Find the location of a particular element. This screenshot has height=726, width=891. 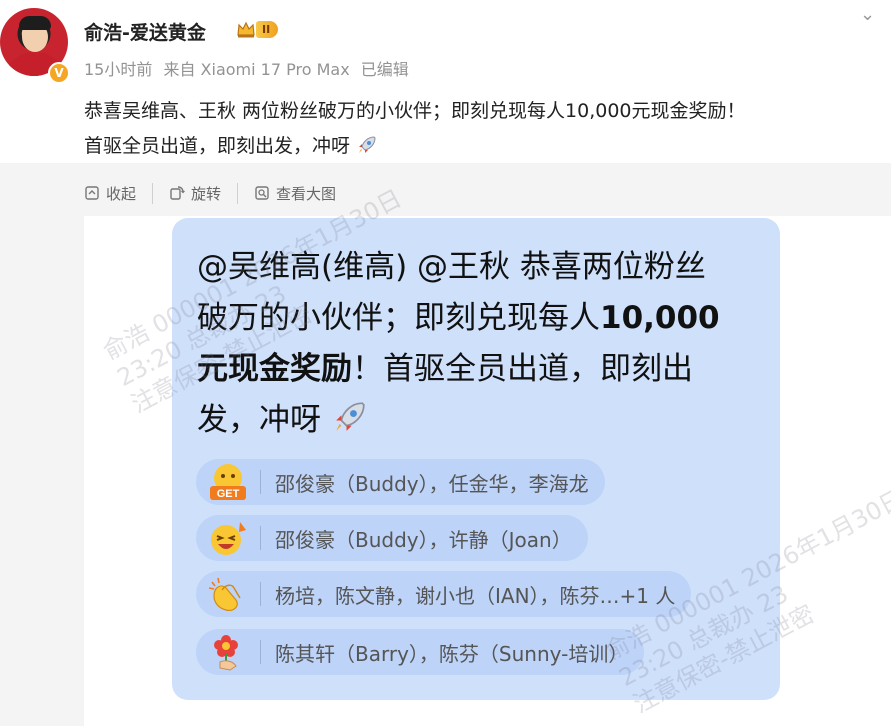

collapse-icon is located at coordinates (92, 193).